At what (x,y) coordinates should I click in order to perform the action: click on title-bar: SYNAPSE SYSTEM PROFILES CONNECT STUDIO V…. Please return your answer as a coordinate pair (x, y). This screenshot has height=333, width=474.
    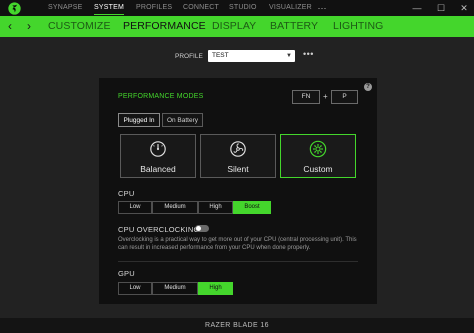
    Looking at the image, I should click on (237, 8).